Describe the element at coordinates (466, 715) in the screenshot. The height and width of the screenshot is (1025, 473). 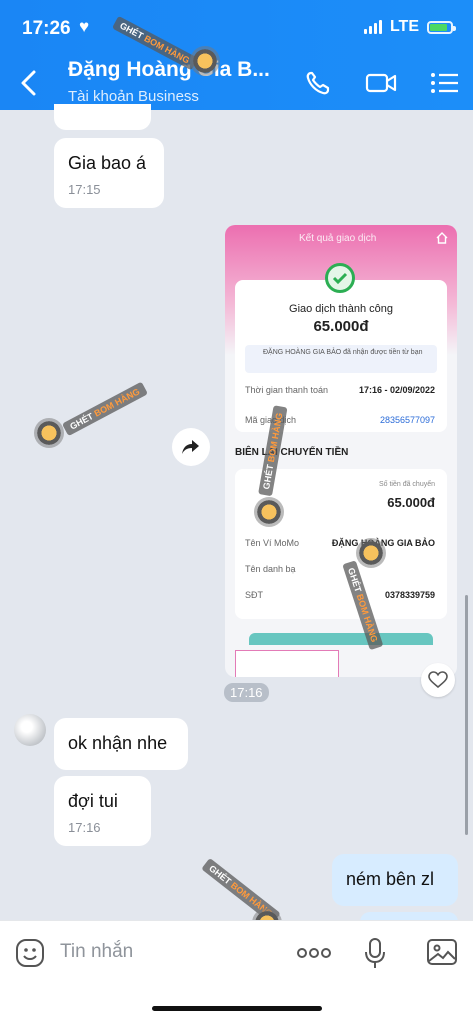
I see `scrollbar` at that location.